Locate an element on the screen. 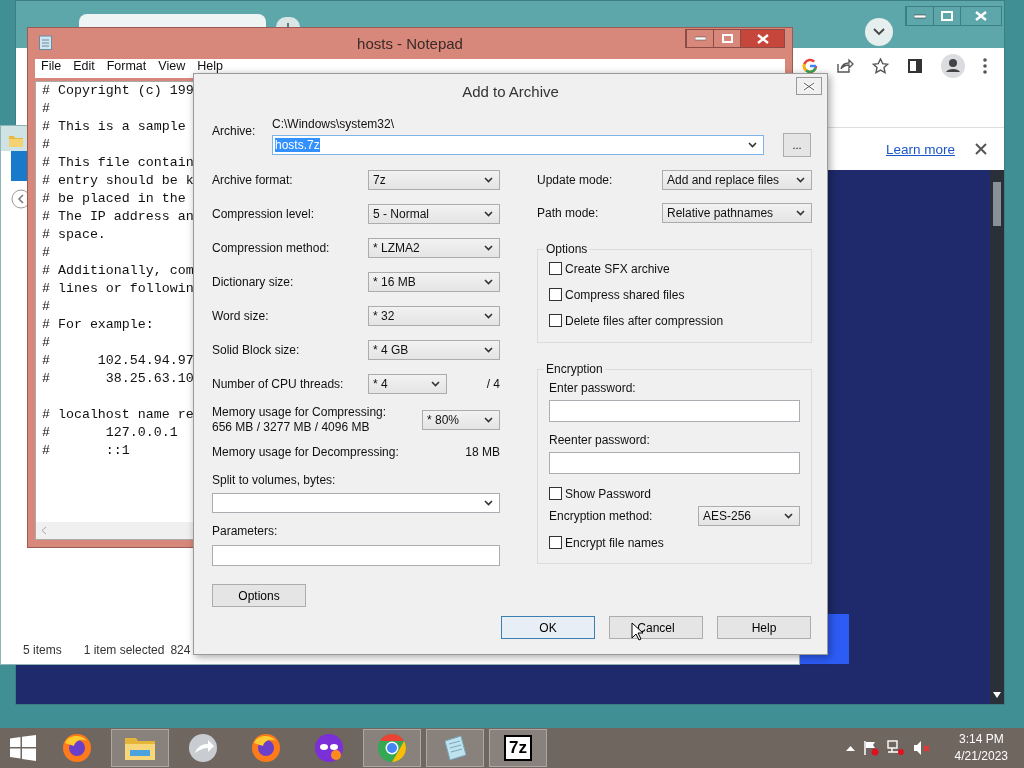 This screenshot has width=1024, height=768. text-line: # ::1 is located at coordinates (86, 451).